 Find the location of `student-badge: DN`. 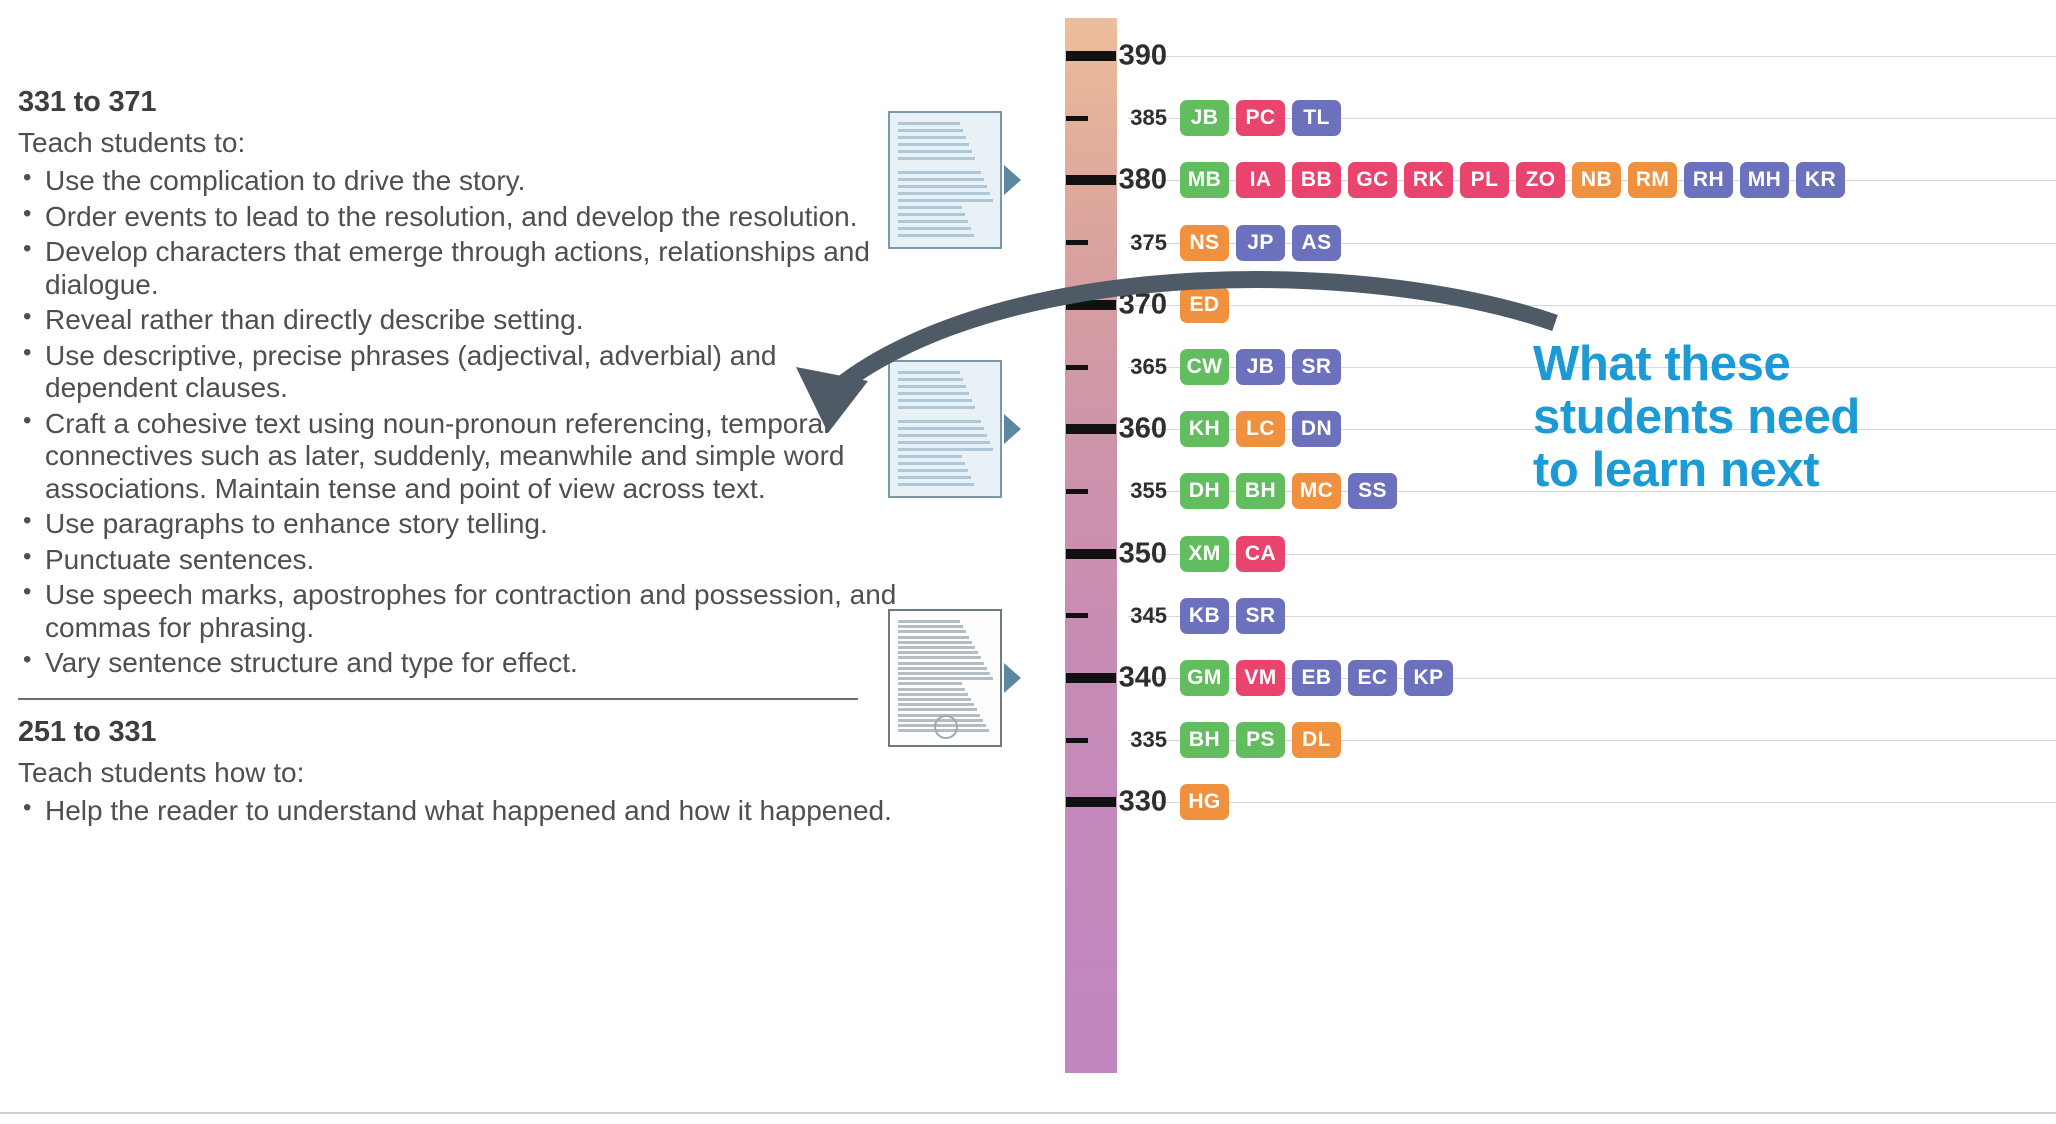

student-badge: DN is located at coordinates (1316, 429).